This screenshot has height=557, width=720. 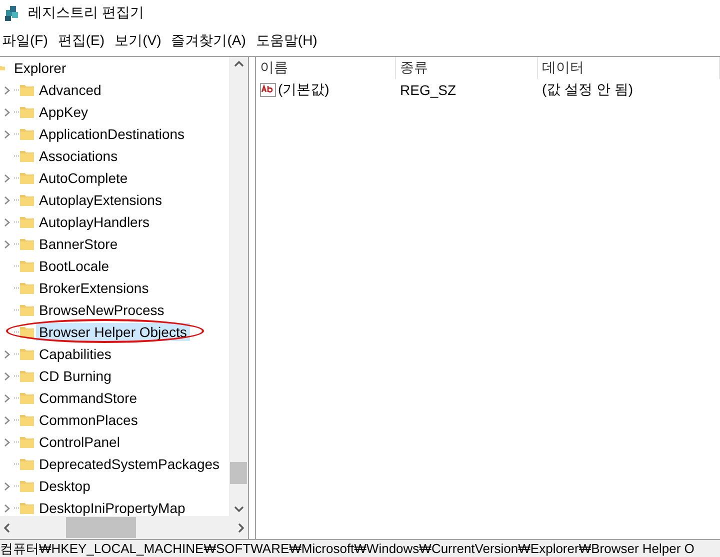 What do you see at coordinates (64, 112) in the screenshot?
I see `tree-item: AppKey` at bounding box center [64, 112].